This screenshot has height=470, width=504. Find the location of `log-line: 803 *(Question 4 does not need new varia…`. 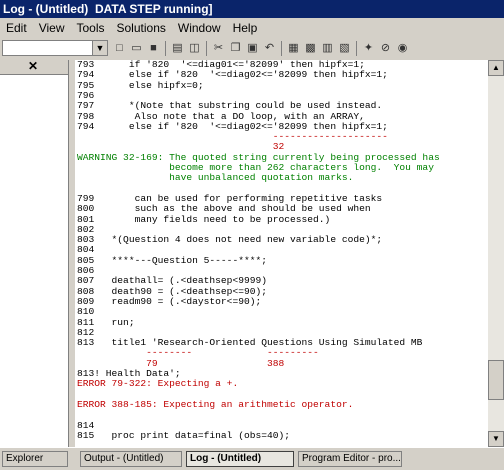

log-line: 803 *(Question 4 does not need new varia… is located at coordinates (230, 240).